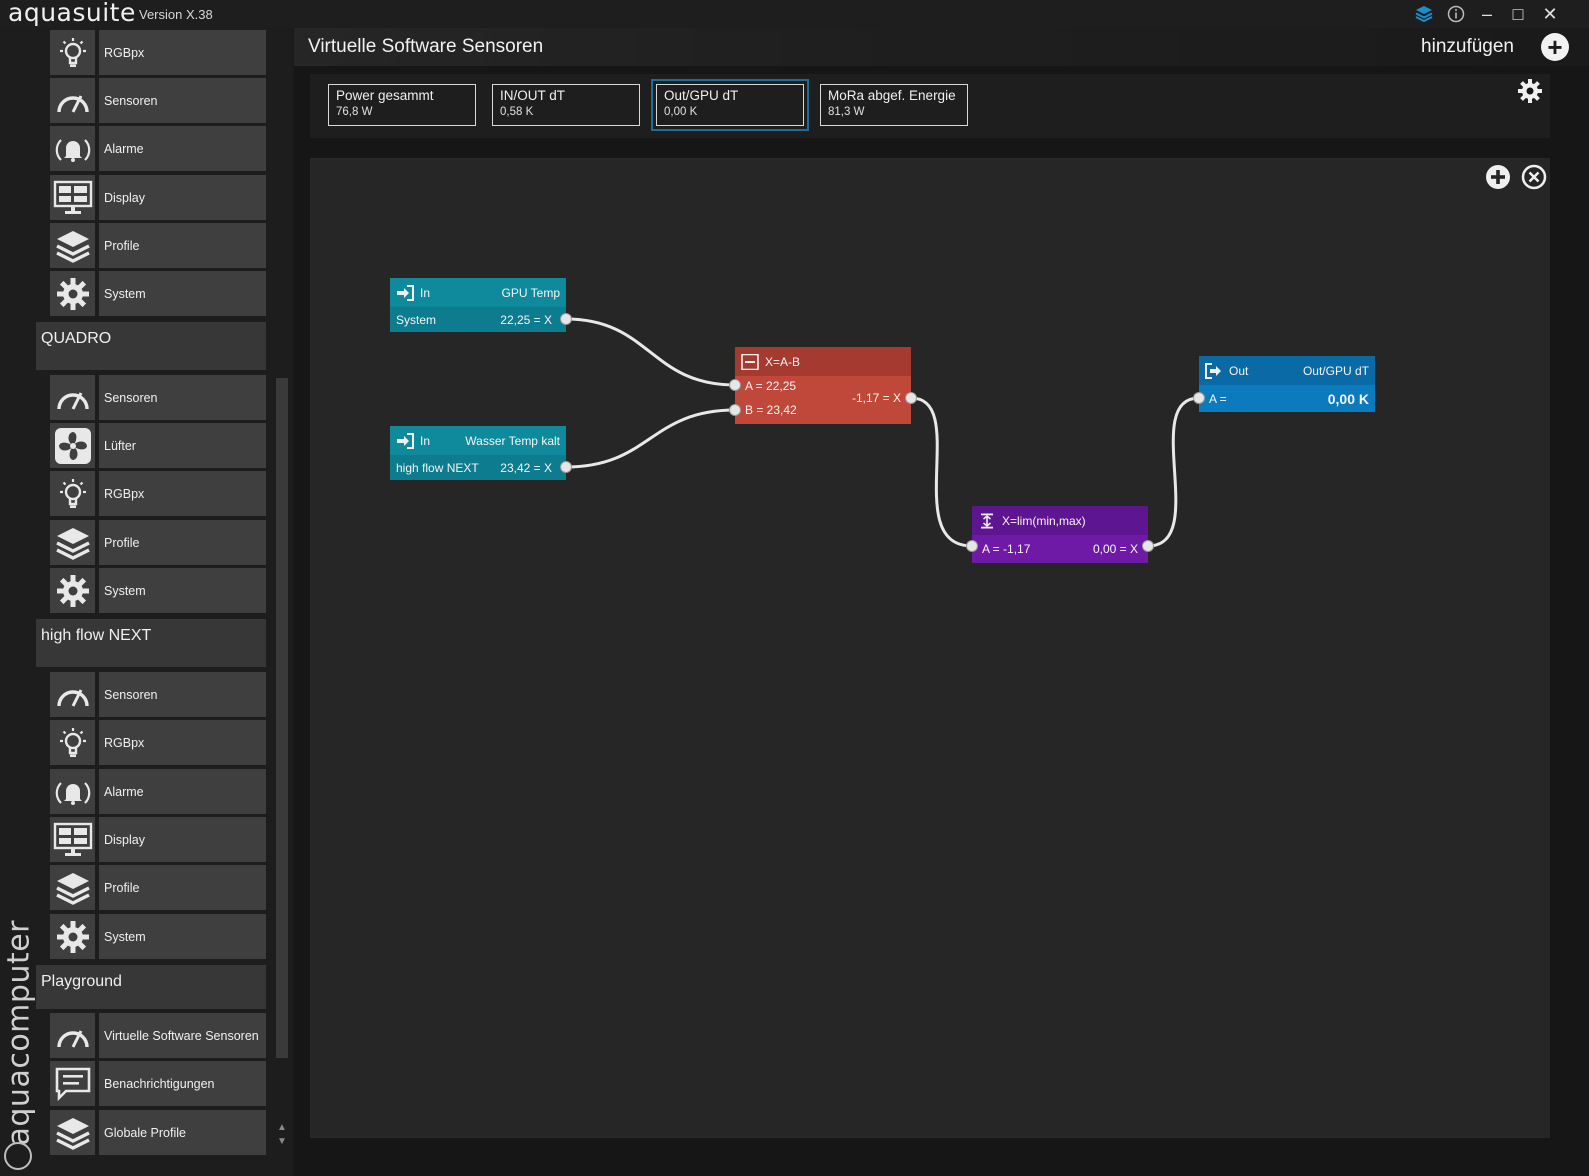 Image resolution: width=1589 pixels, height=1176 pixels. I want to click on sidebar-section-header: Playground, so click(151, 987).